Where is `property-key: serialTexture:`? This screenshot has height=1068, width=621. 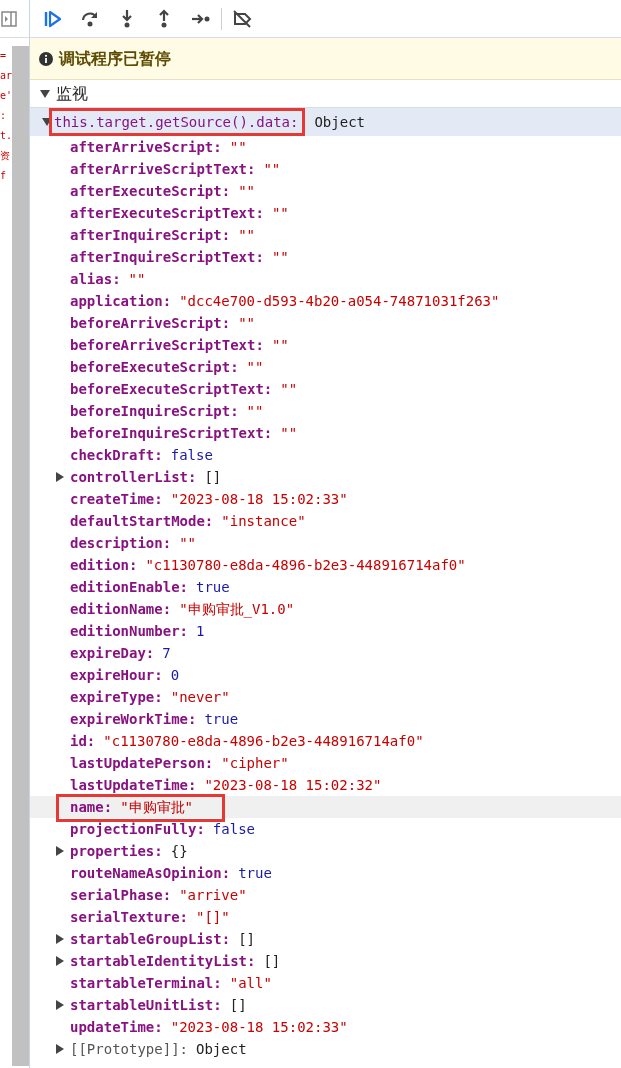
property-key: serialTexture: is located at coordinates (129, 917).